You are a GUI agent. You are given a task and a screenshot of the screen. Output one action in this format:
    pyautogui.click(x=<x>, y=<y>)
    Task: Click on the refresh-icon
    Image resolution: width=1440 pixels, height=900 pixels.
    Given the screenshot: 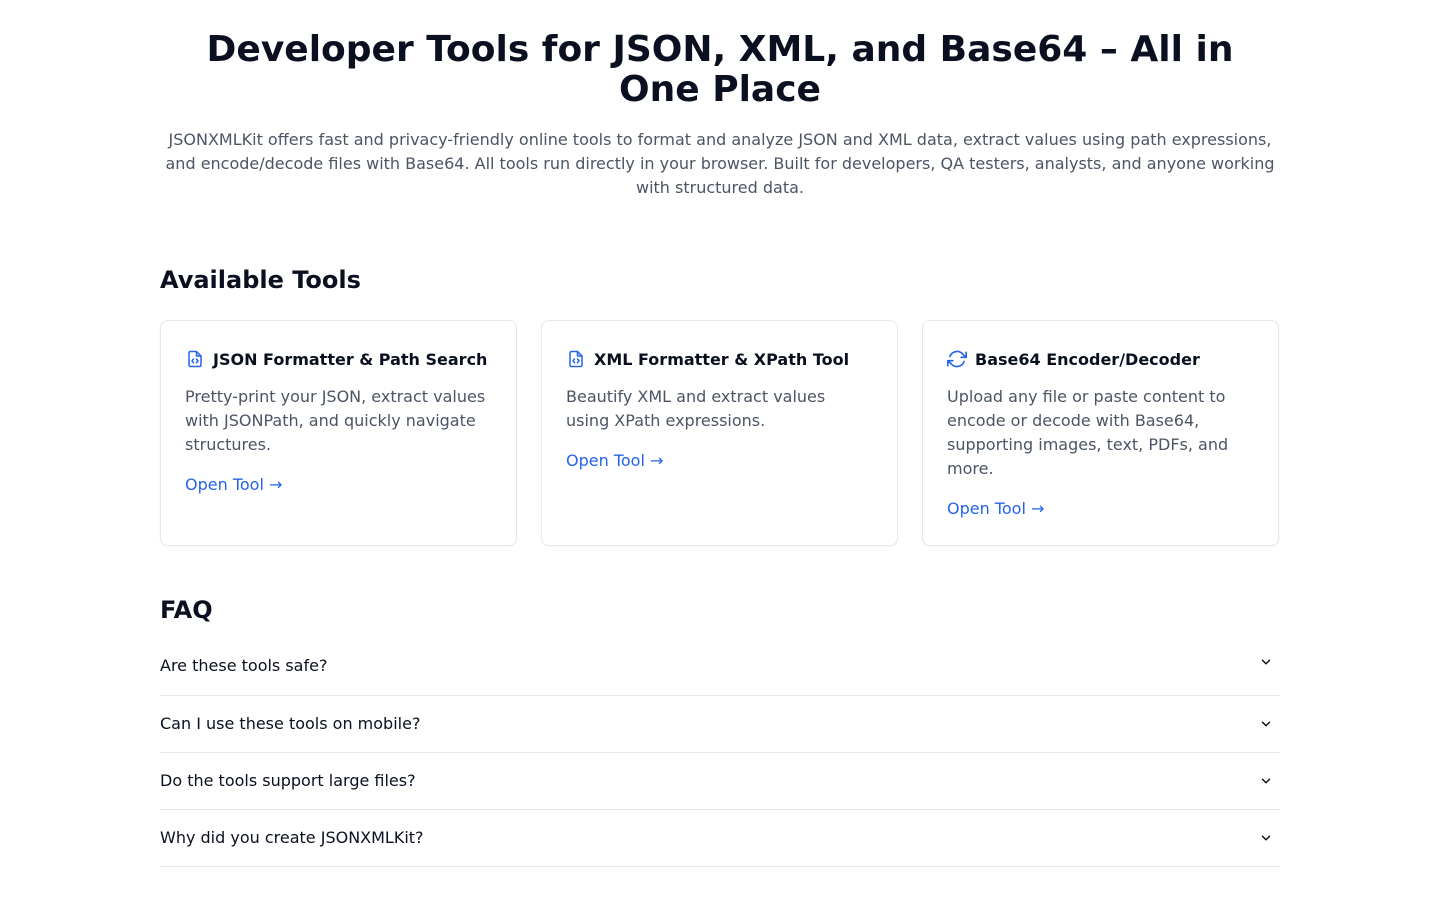 What is the action you would take?
    pyautogui.click(x=957, y=359)
    